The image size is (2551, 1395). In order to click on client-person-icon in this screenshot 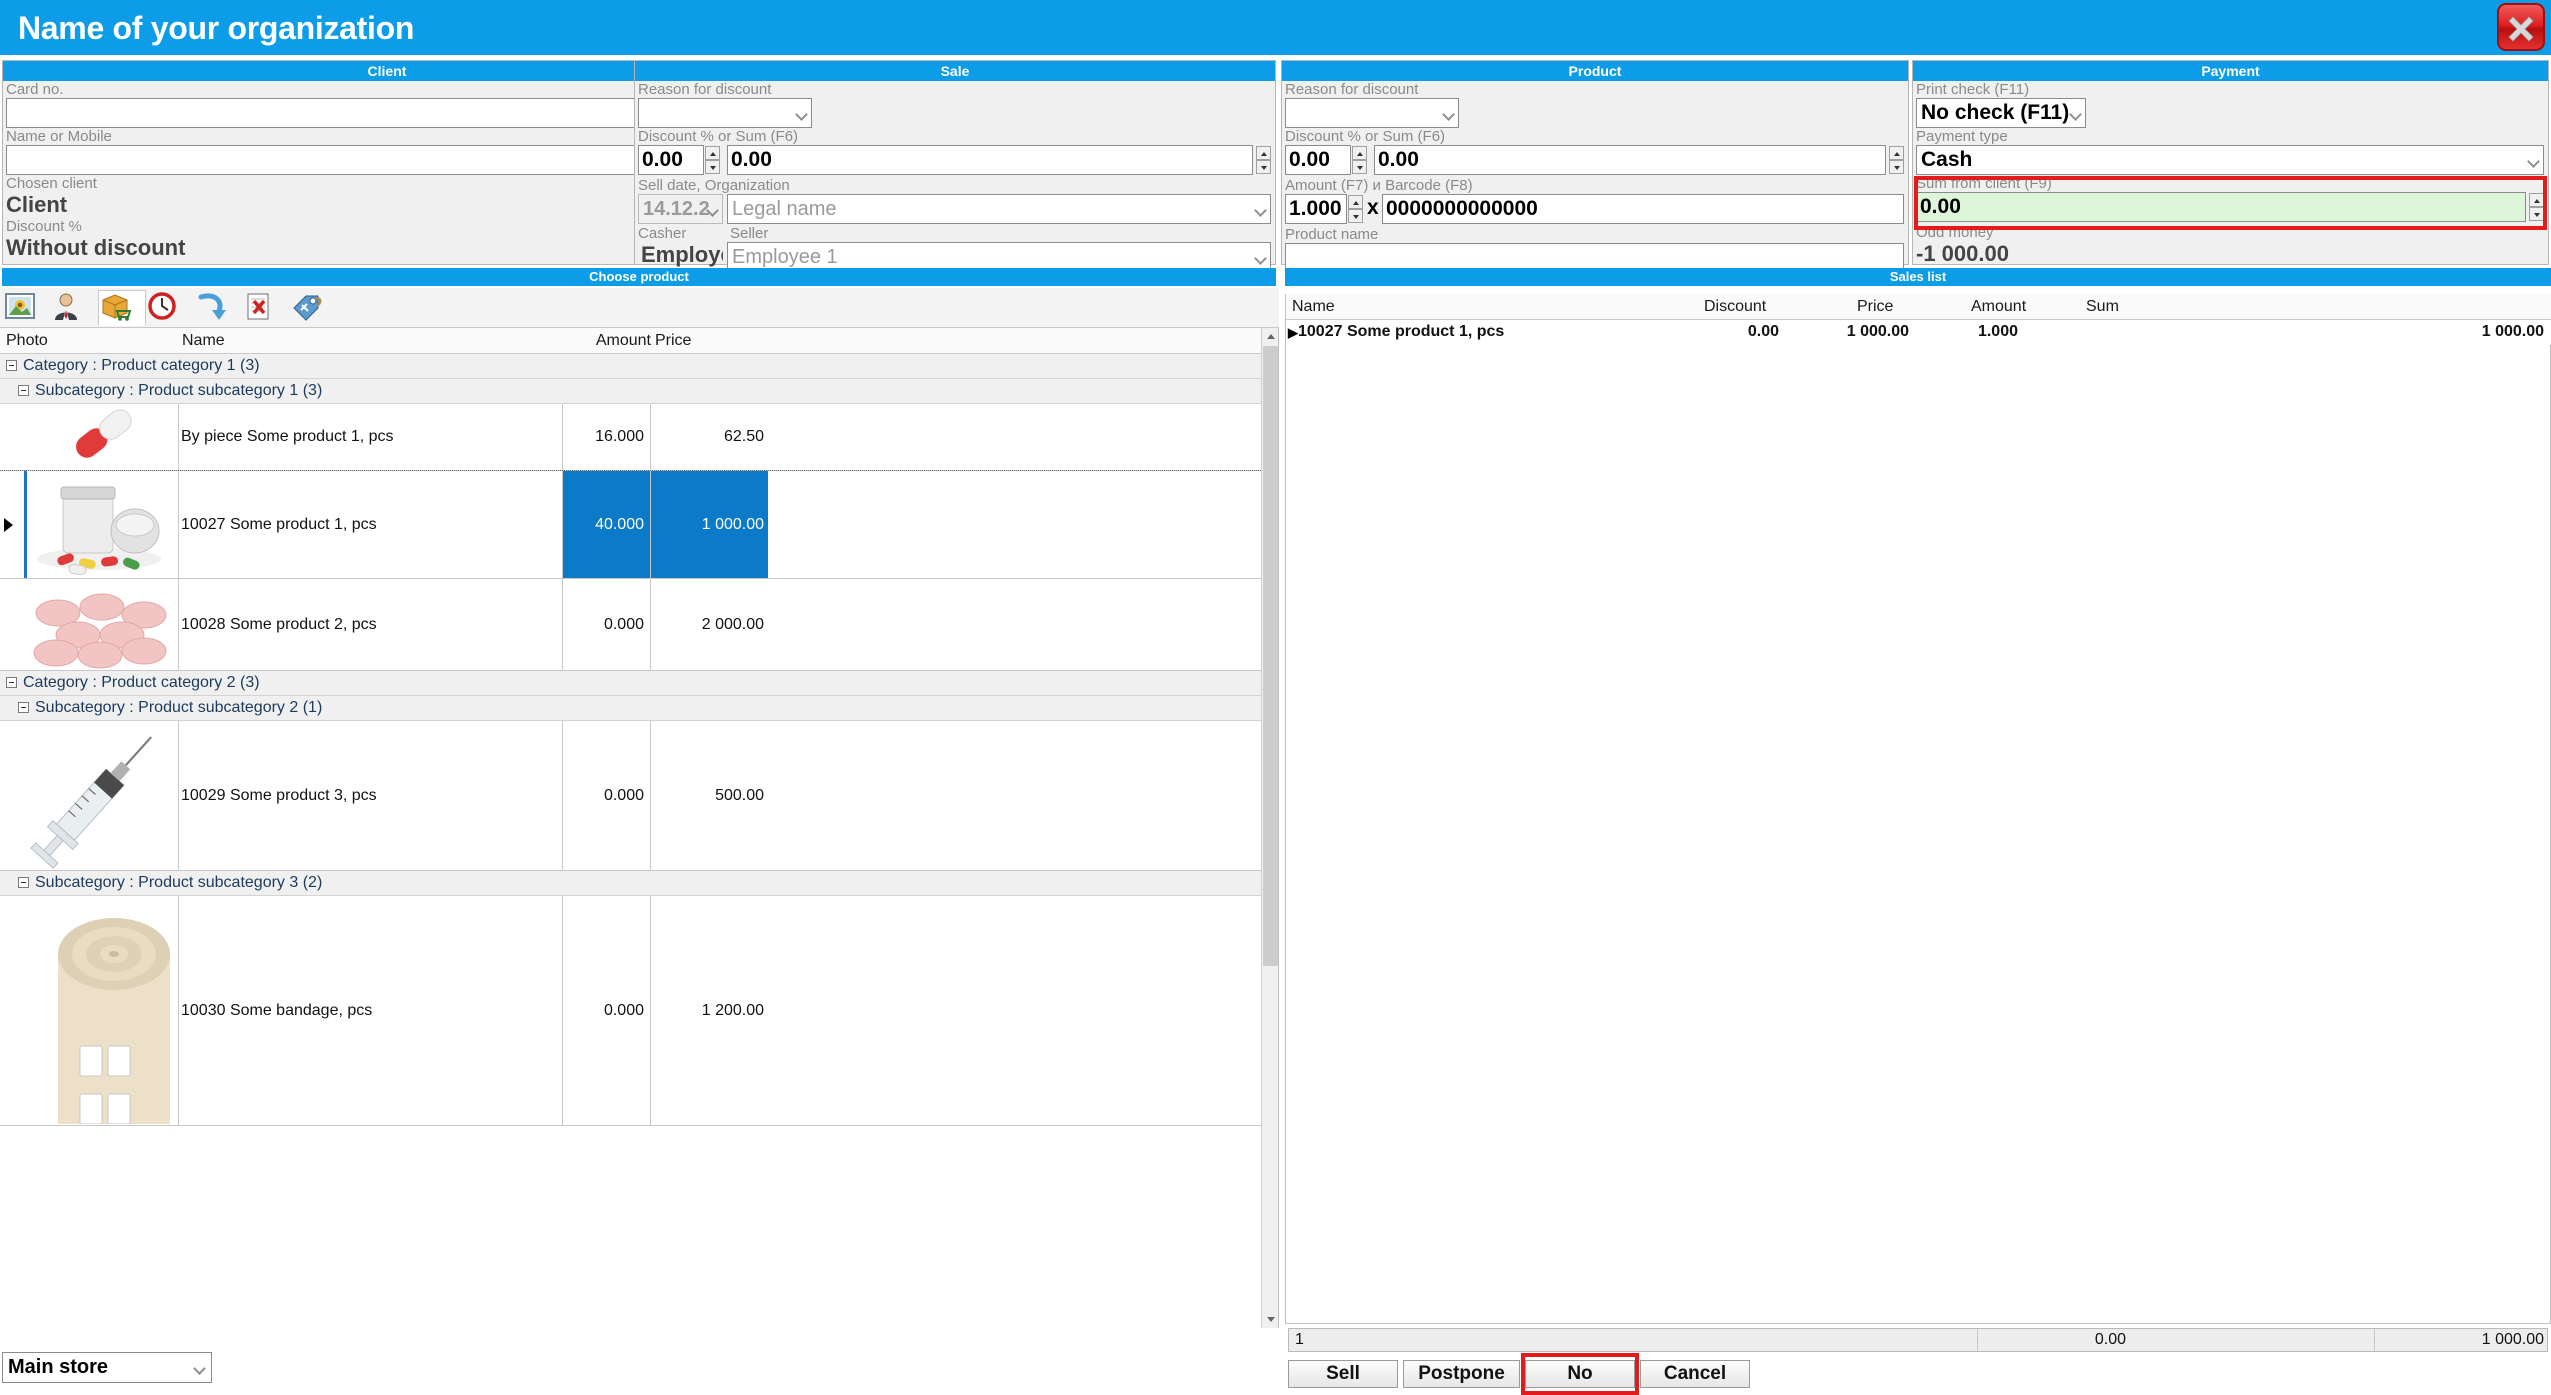, I will do `click(74, 308)`.